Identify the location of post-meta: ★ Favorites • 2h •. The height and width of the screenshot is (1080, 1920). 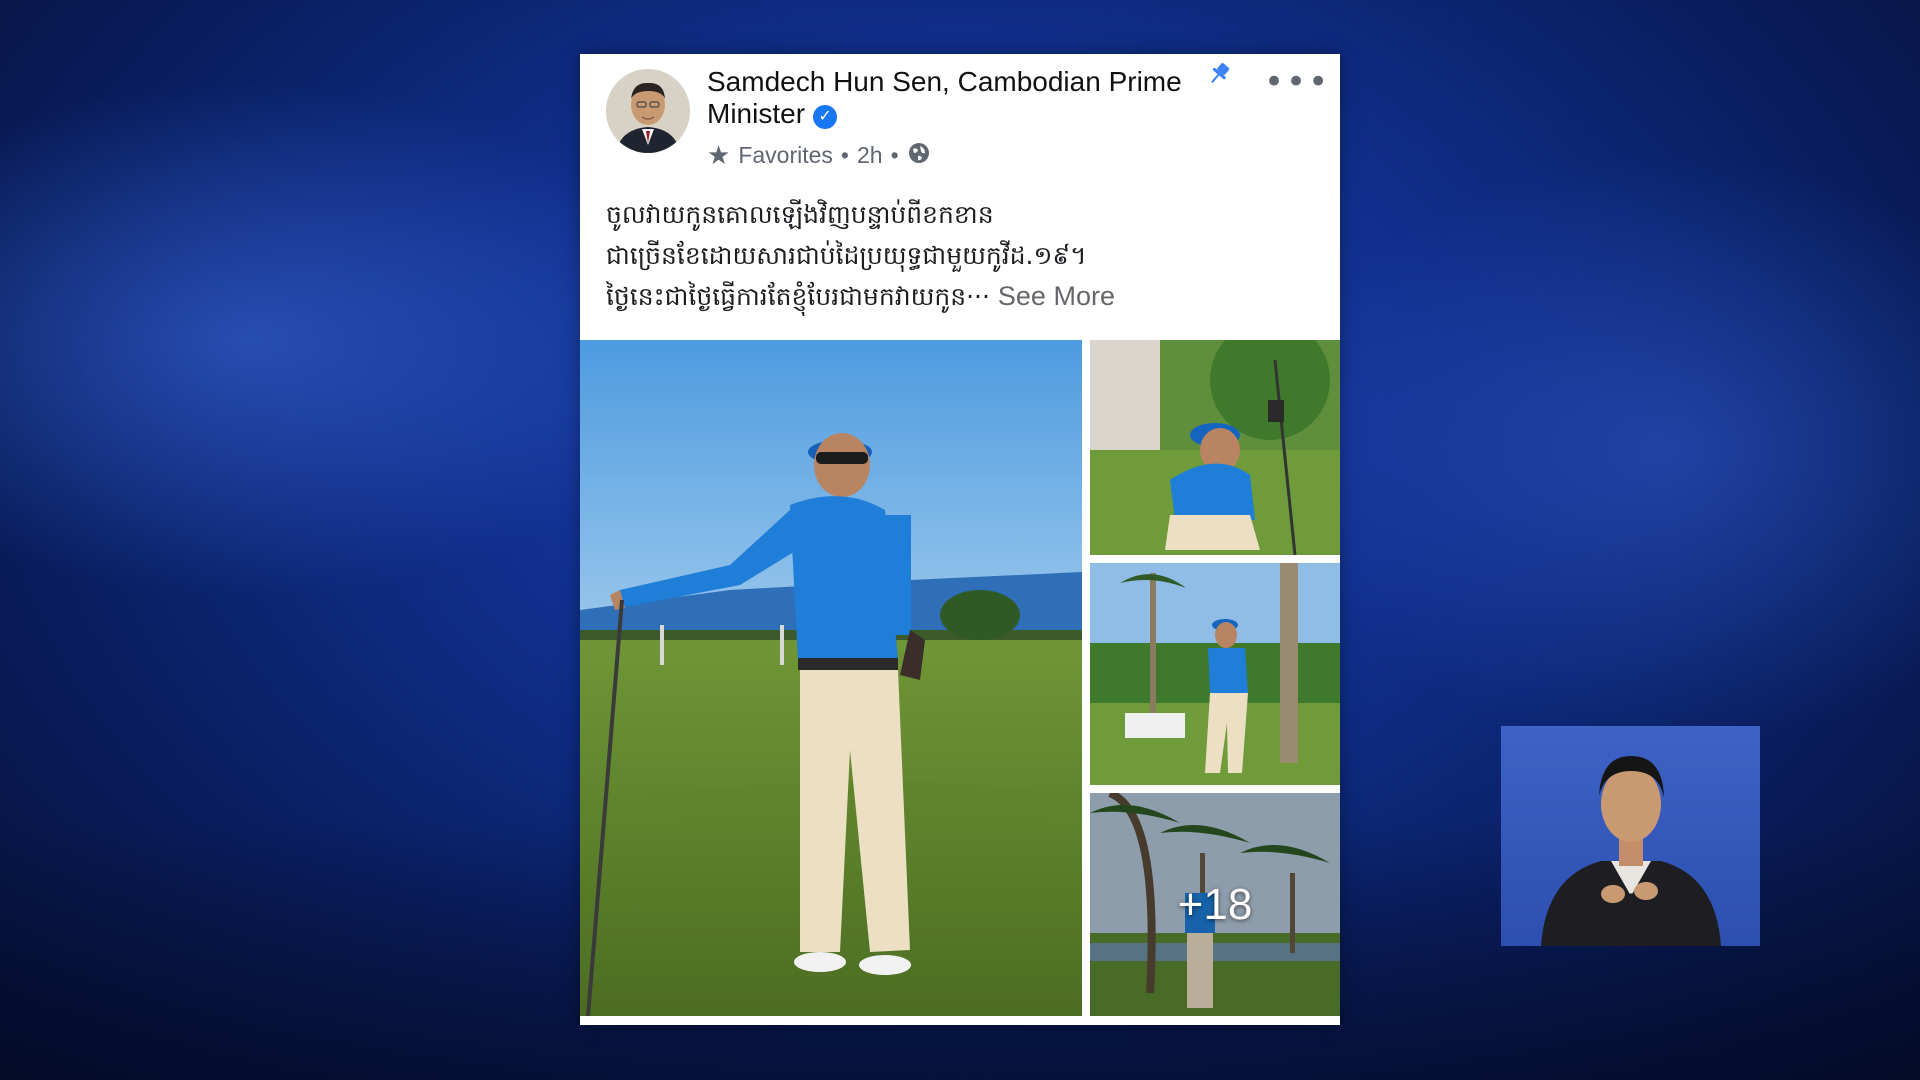
(819, 155).